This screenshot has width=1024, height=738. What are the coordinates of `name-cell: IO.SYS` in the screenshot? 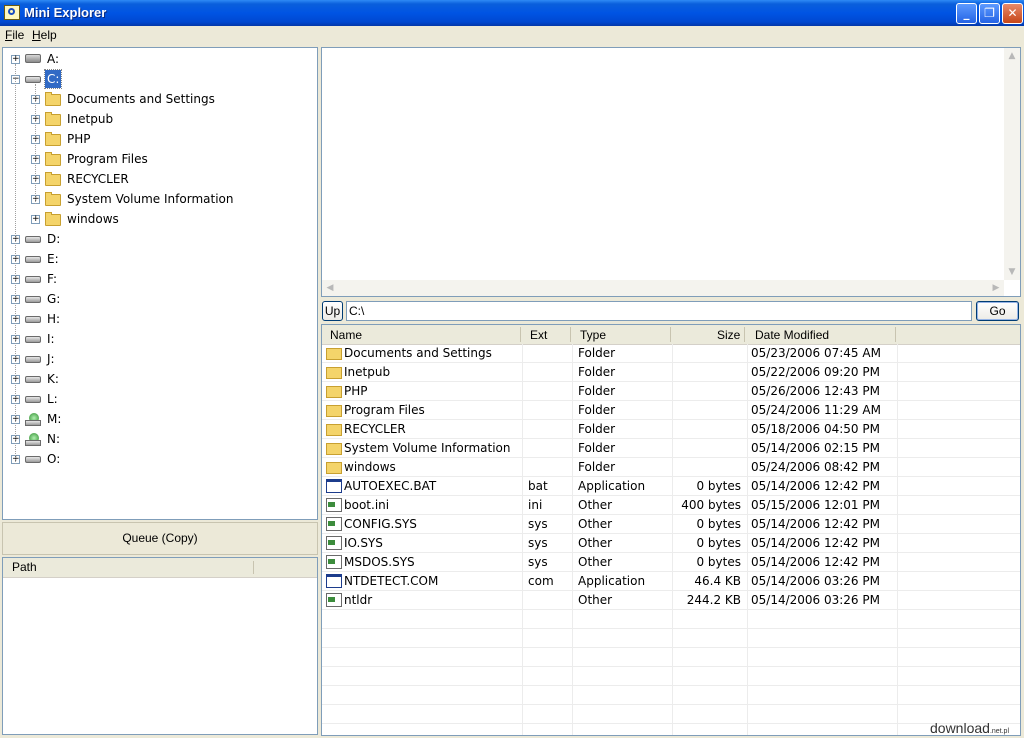 It's located at (363, 543).